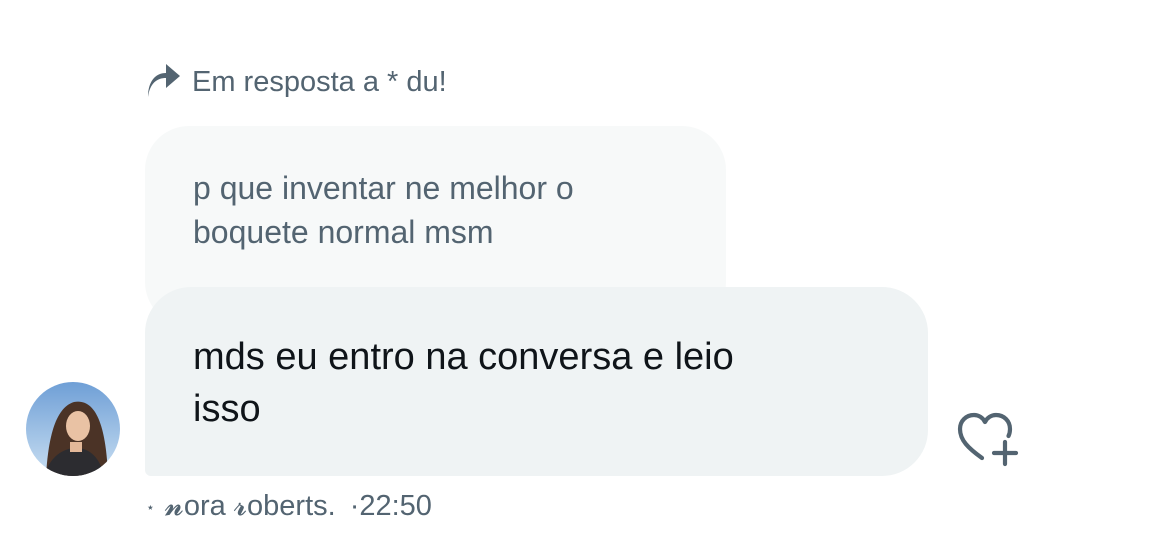 This screenshot has width=1169, height=554. I want to click on quoted-message-line: p que inventar ne melhor o, so click(383, 188).